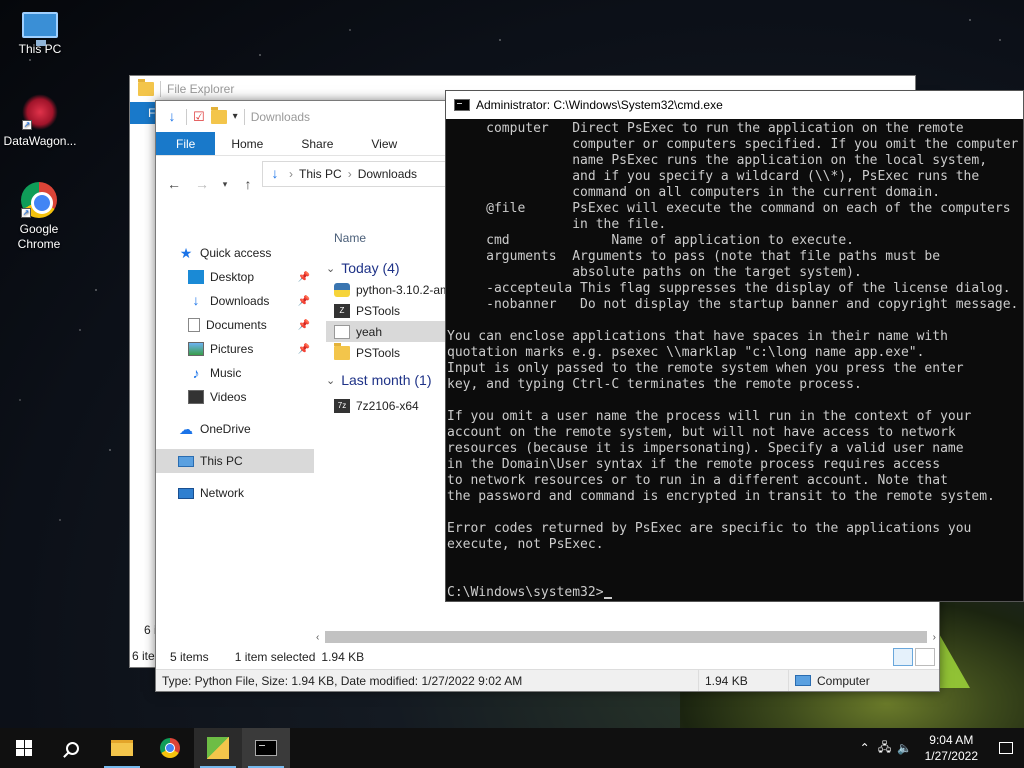 Image resolution: width=1024 pixels, height=768 pixels. What do you see at coordinates (342, 310) in the screenshot?
I see `zip-archive-icon: Z` at bounding box center [342, 310].